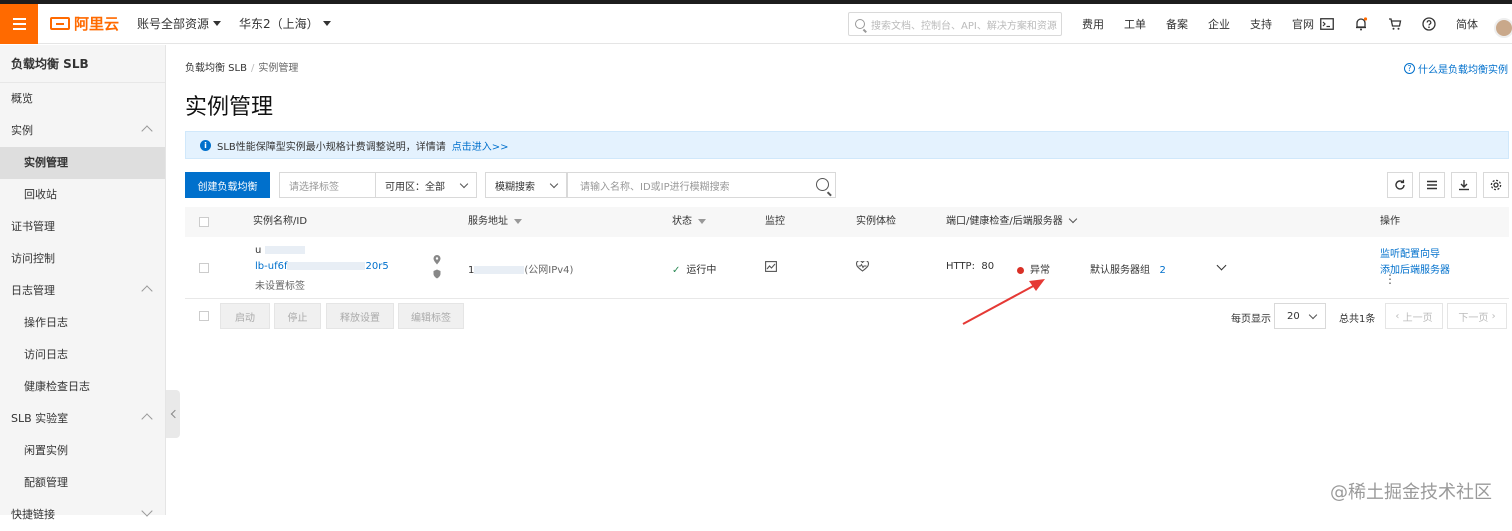  What do you see at coordinates (82, 515) in the screenshot?
I see `sidebar-item-quick-links: 快捷链接` at bounding box center [82, 515].